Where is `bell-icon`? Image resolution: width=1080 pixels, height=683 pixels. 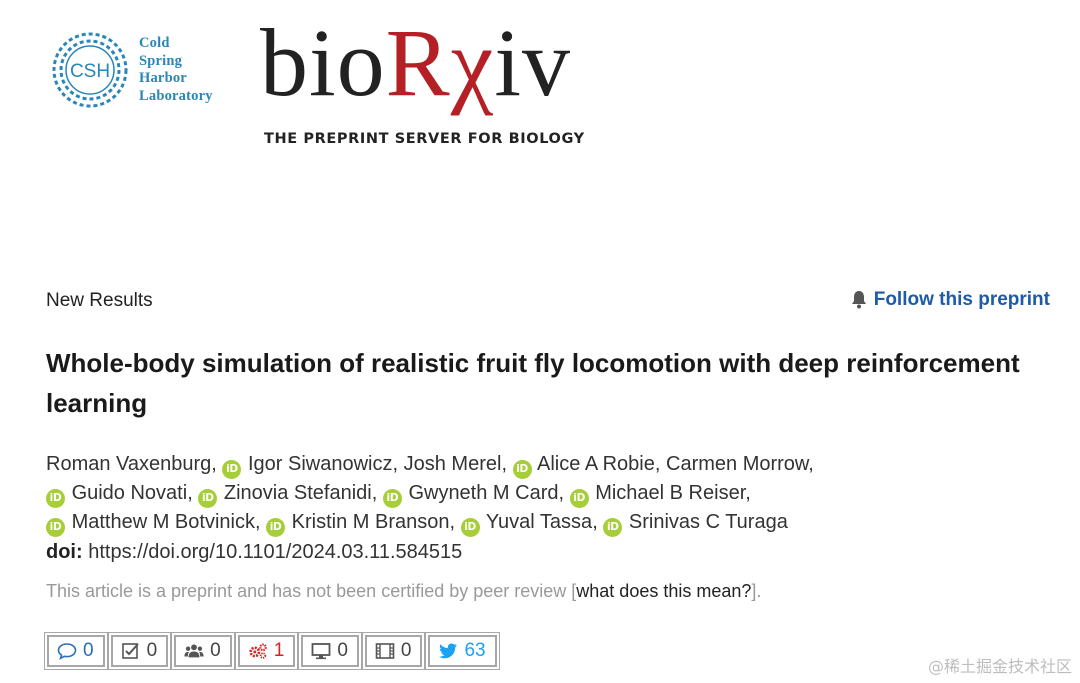 bell-icon is located at coordinates (858, 300).